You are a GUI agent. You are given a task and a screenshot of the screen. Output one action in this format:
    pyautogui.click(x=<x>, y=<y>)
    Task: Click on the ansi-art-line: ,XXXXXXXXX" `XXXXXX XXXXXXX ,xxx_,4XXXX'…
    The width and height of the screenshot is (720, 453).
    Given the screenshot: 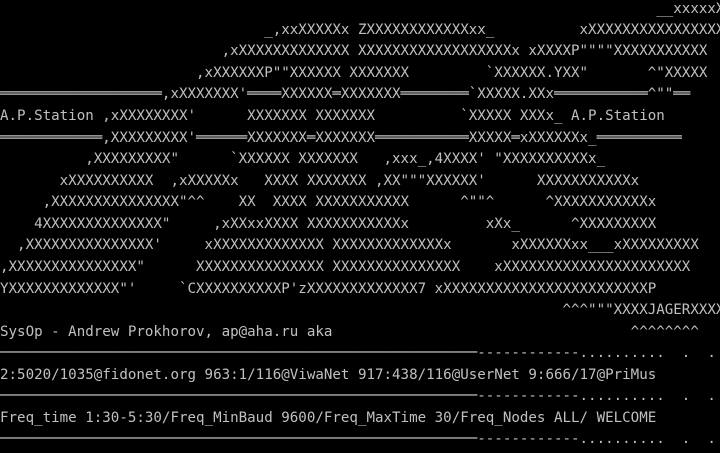 What is the action you would take?
    pyautogui.click(x=303, y=158)
    